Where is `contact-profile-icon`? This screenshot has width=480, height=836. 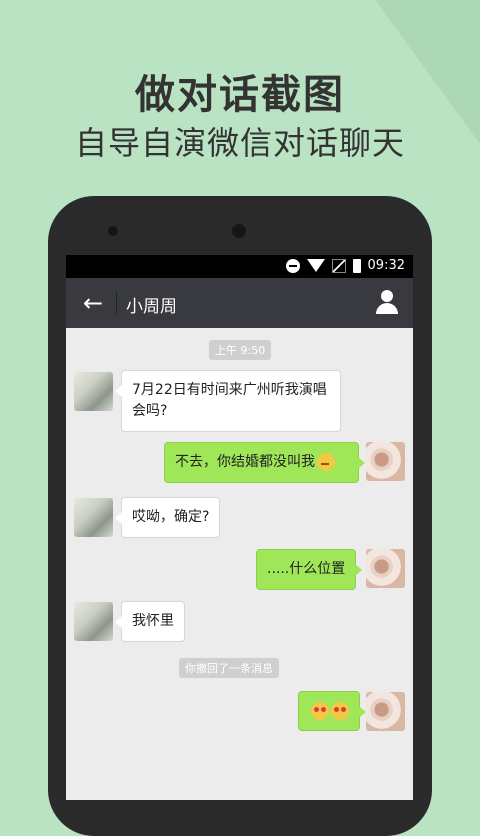
contact-profile-icon is located at coordinates (387, 303).